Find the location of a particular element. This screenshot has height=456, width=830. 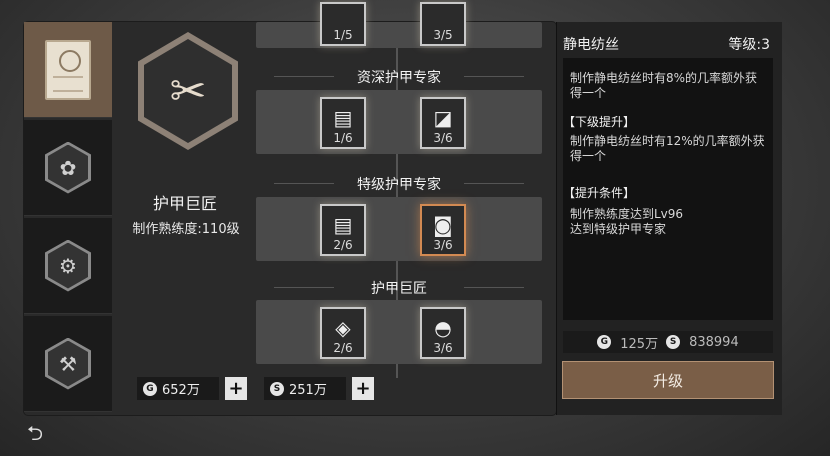

next-level-description: 制作静电纺丝时有12%的几率额外获得一个 is located at coordinates (667, 148).